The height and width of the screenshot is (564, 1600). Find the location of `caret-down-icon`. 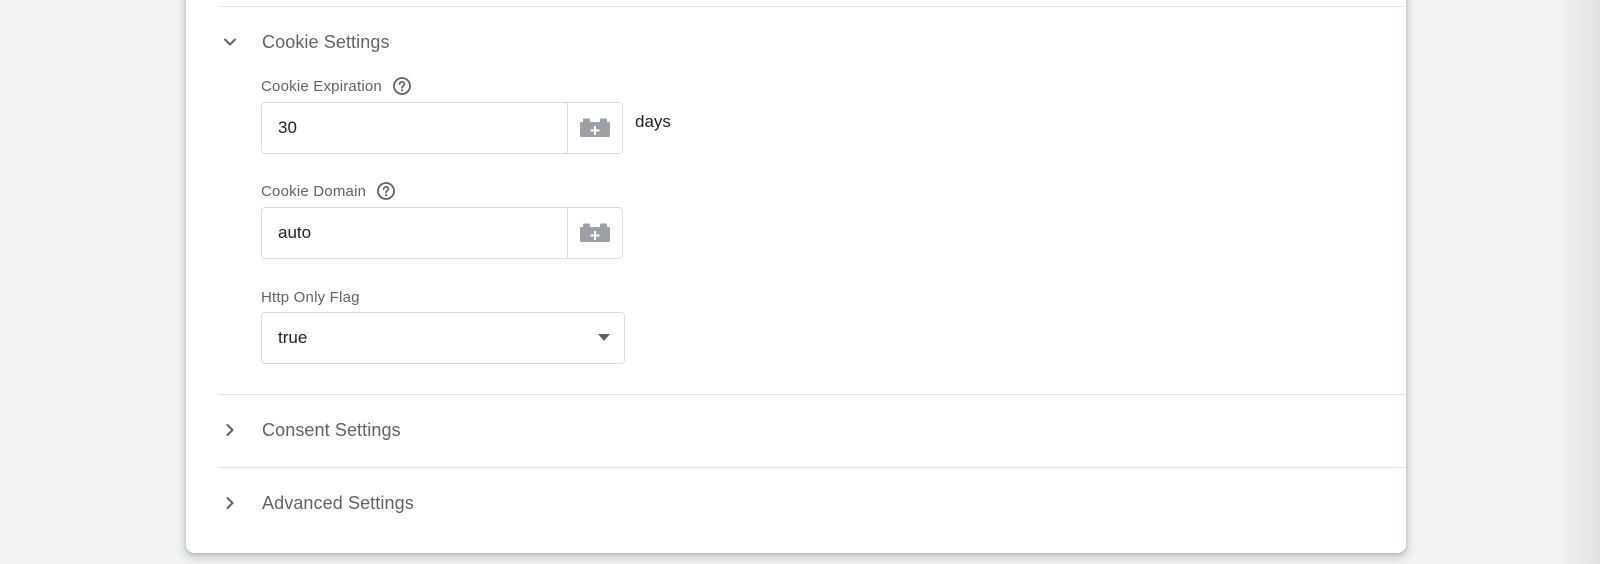

caret-down-icon is located at coordinates (604, 337).